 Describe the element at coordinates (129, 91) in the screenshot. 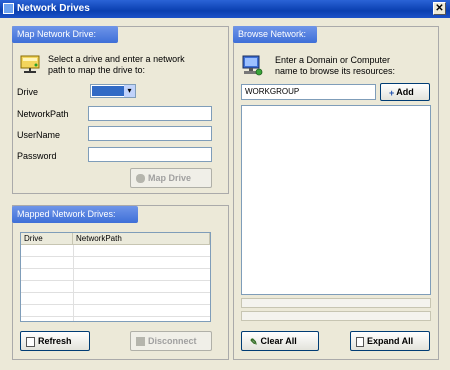

I see `chevron-down-icon: ▾` at that location.